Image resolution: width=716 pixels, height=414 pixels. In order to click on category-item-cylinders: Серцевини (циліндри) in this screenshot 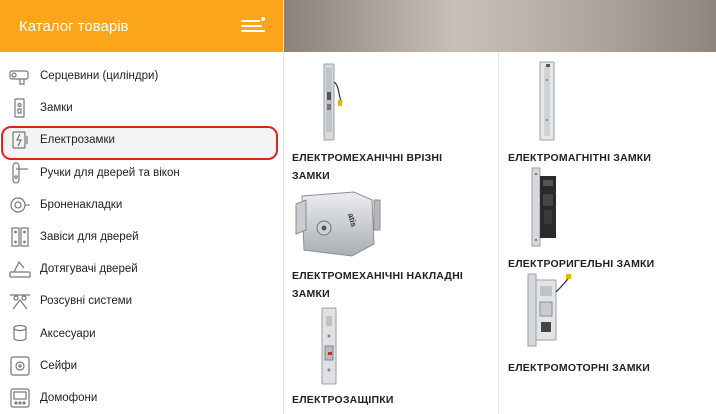, I will do `click(141, 76)`.